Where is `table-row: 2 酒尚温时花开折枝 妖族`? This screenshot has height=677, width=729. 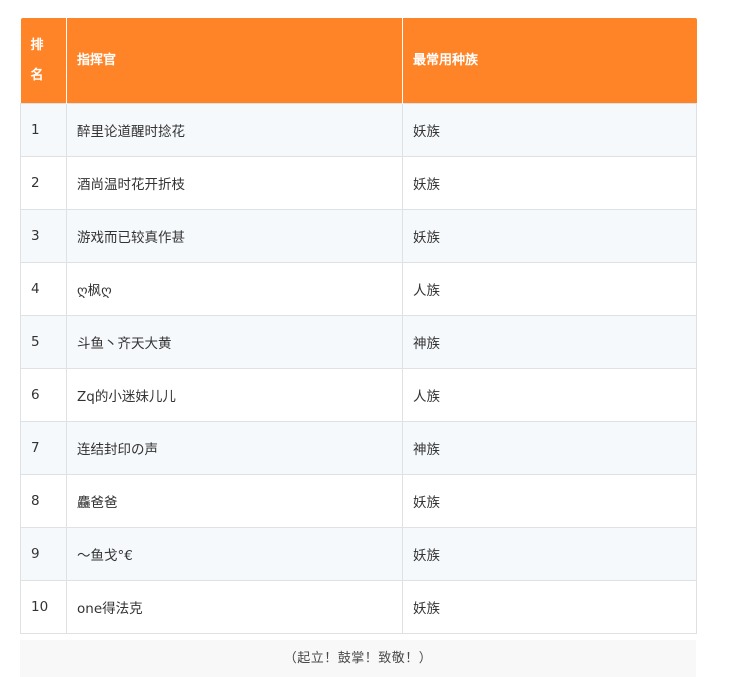 table-row: 2 酒尚温时花开折枝 妖族 is located at coordinates (358, 183).